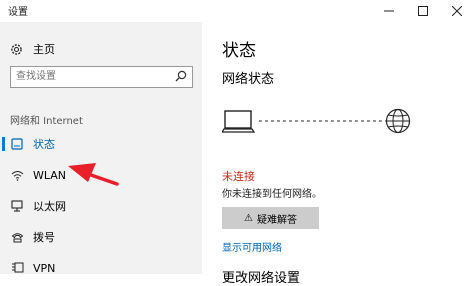 The height and width of the screenshot is (286, 474). I want to click on sidebar-item-vpn: VPN, so click(101, 268).